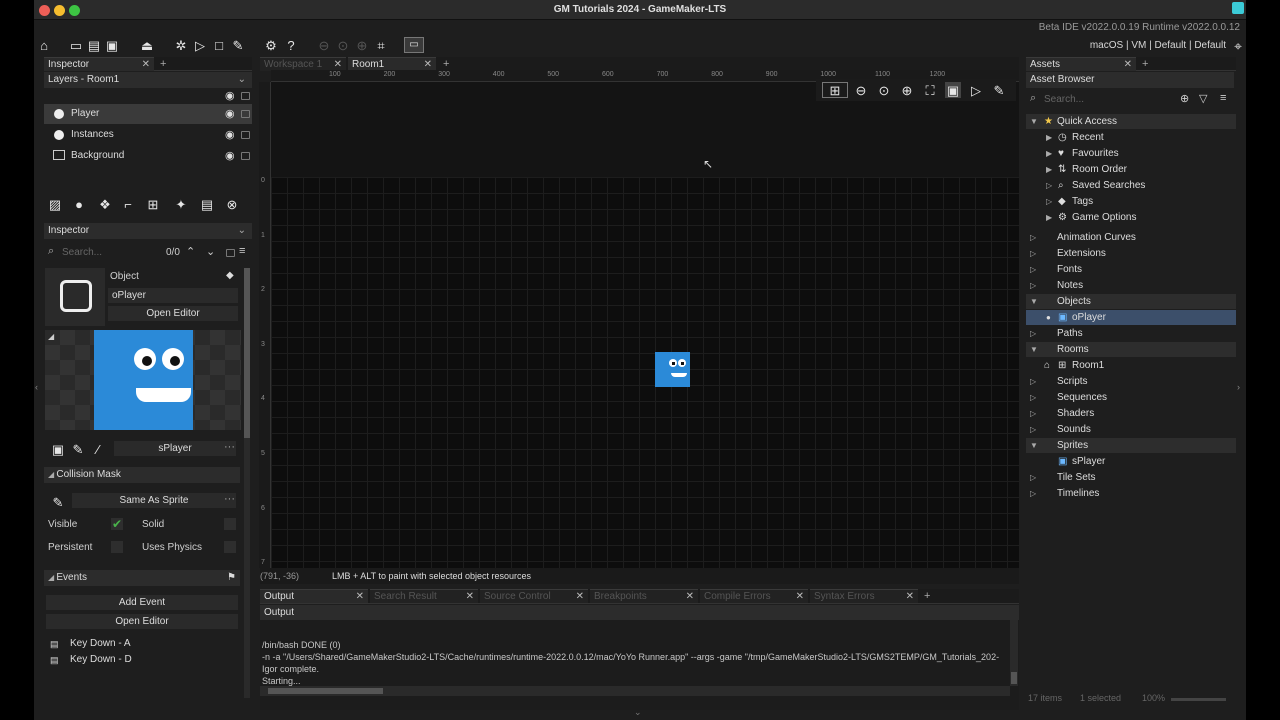 The width and height of the screenshot is (1280, 720). What do you see at coordinates (930, 90) in the screenshot?
I see `fit-view-icon: ⛶` at bounding box center [930, 90].